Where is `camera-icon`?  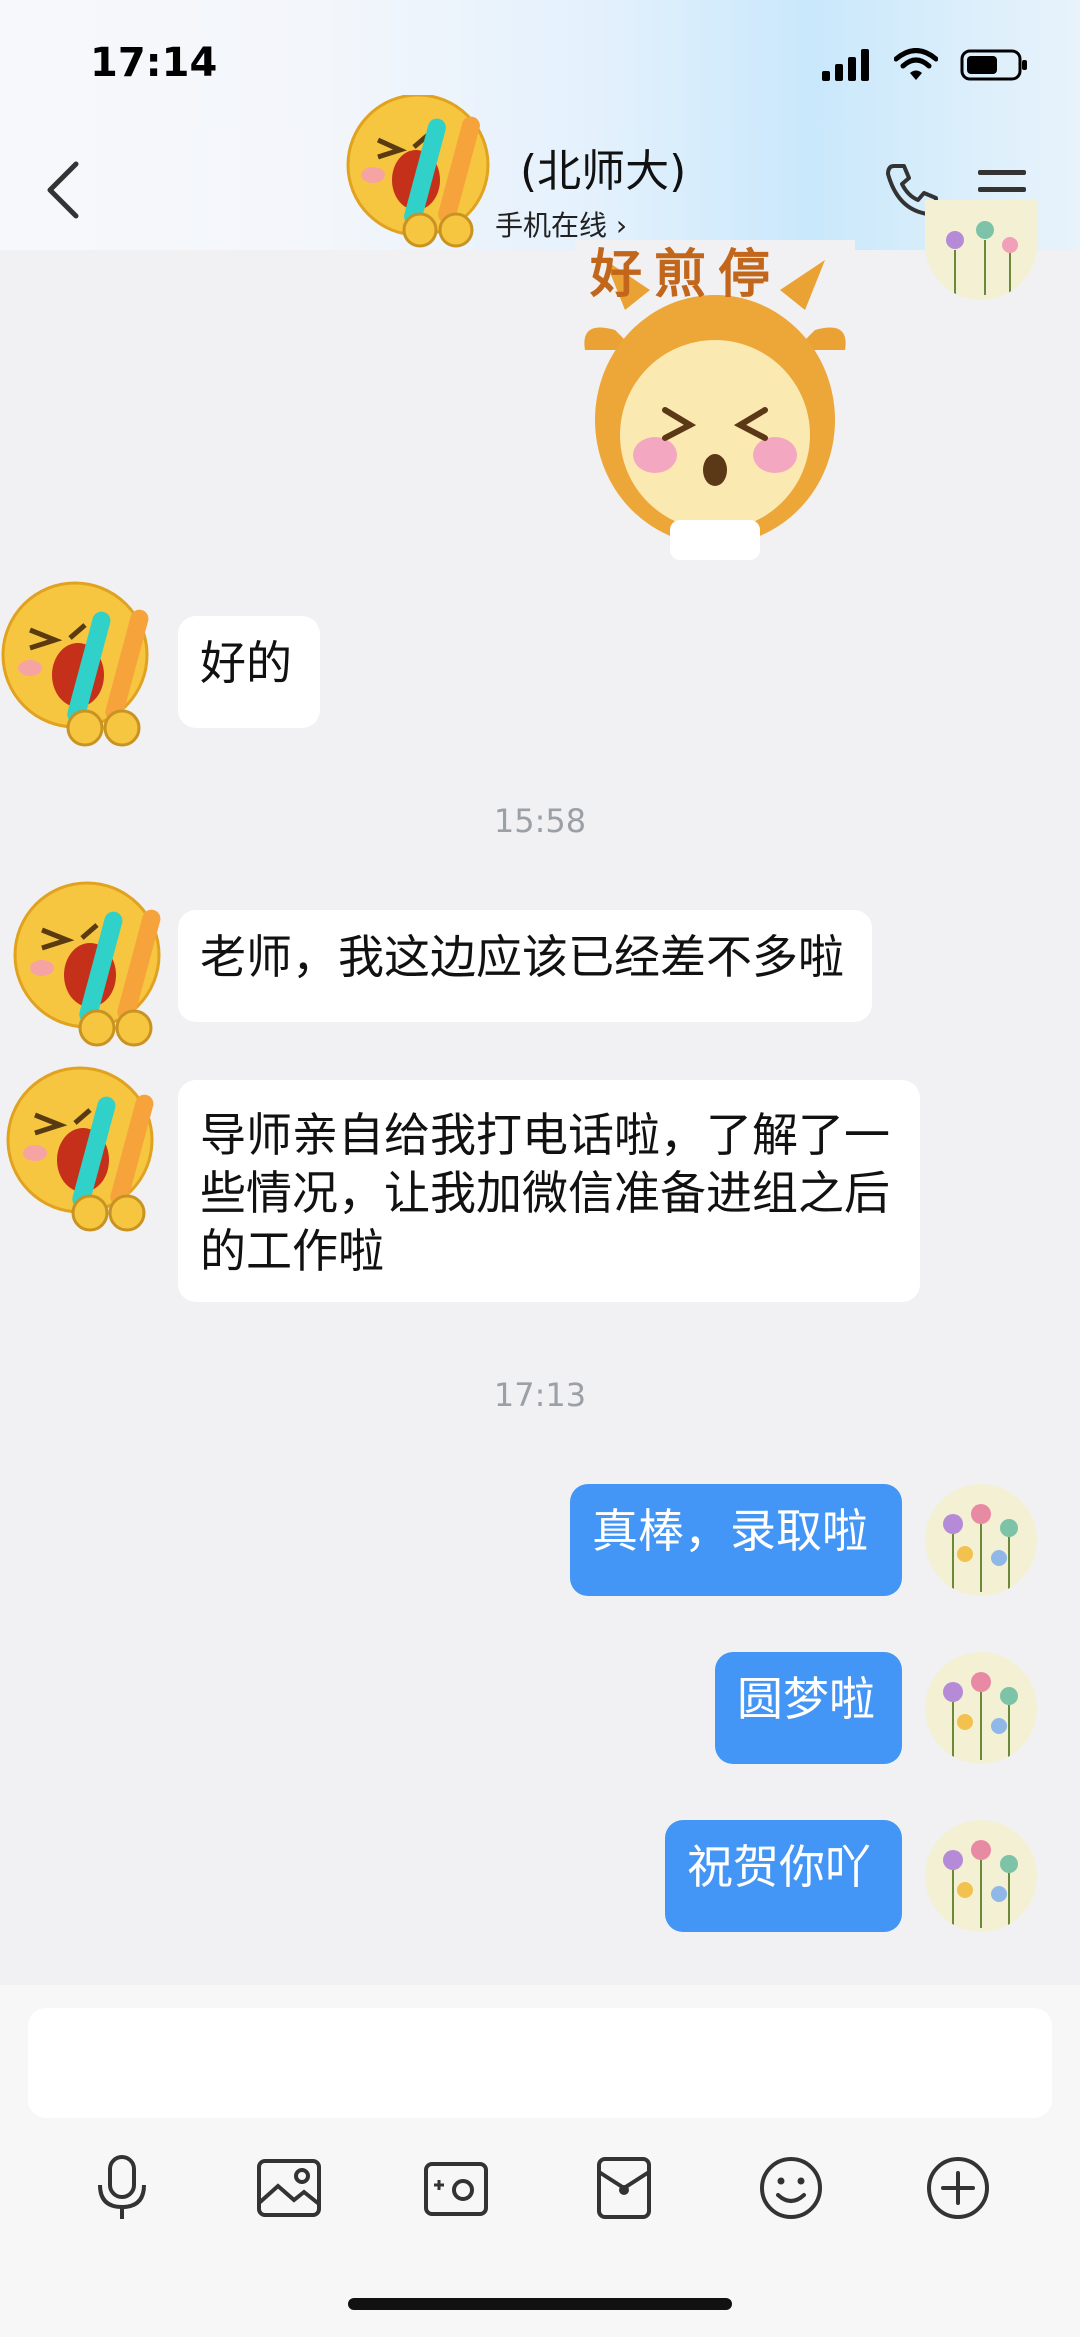
camera-icon is located at coordinates (456, 2188).